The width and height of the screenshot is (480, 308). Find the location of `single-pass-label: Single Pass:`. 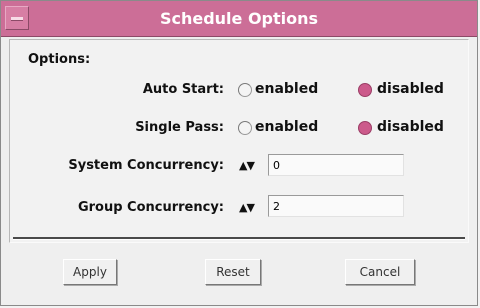

single-pass-label: Single Pass: is located at coordinates (179, 127).